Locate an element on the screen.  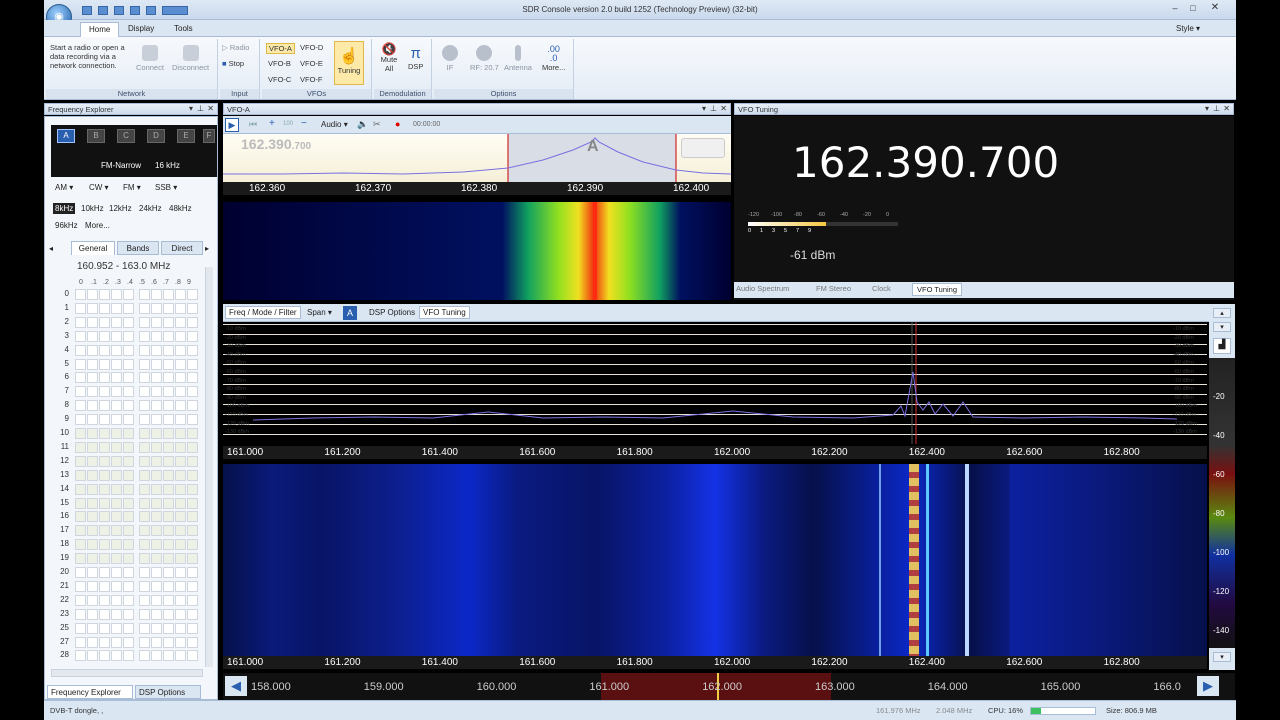
close-button: ✕ is located at coordinates (1215, 8).